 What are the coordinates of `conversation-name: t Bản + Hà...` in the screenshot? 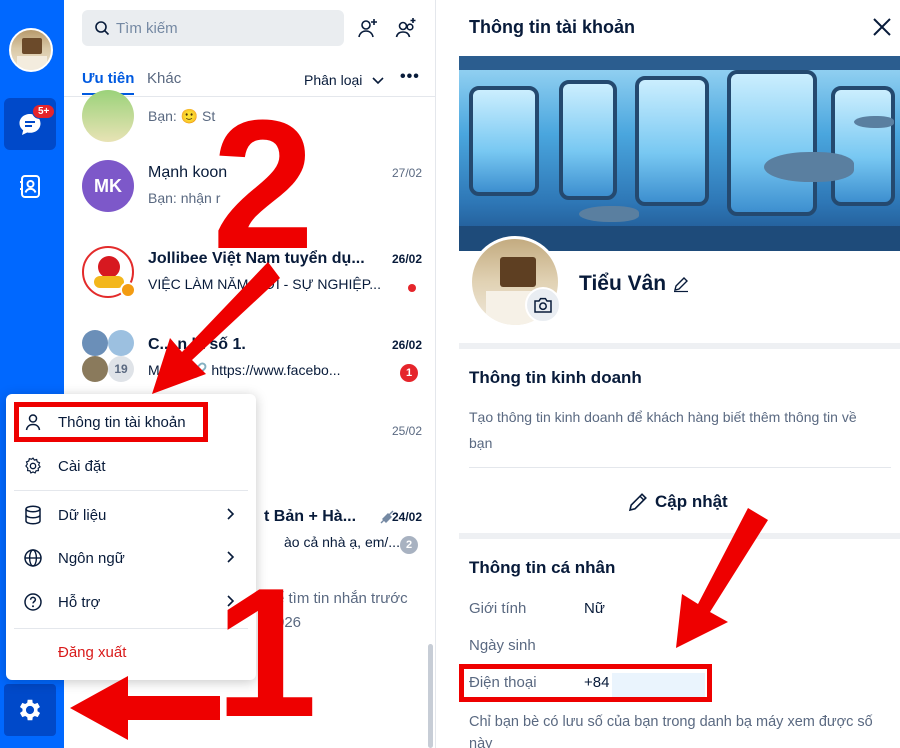 It's located at (310, 516).